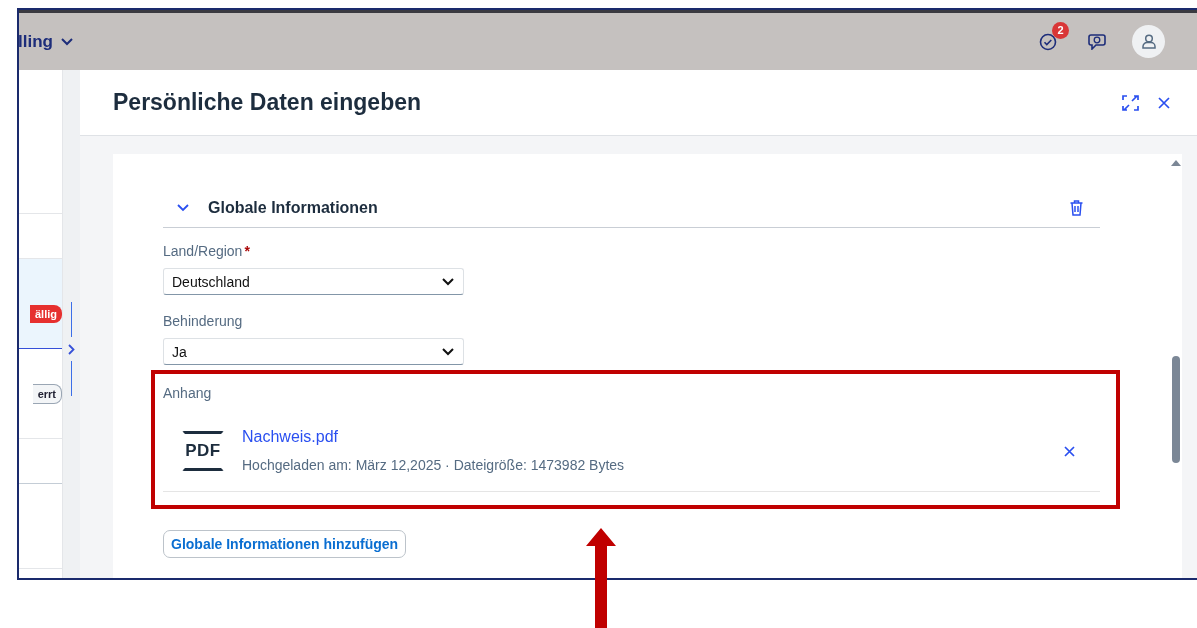 The width and height of the screenshot is (1197, 628). I want to click on remove-button, so click(1069, 451).